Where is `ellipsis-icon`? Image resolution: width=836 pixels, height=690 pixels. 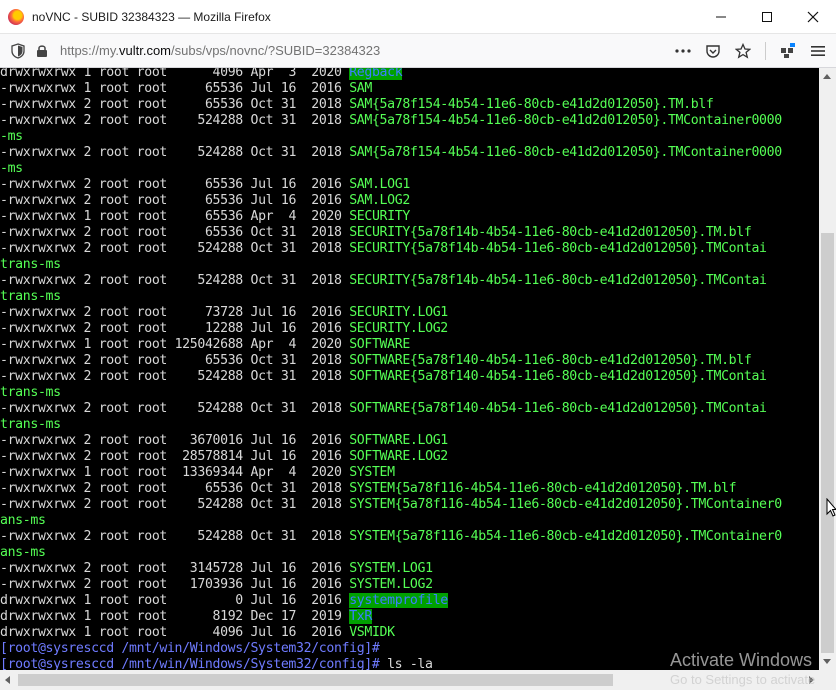
ellipsis-icon is located at coordinates (683, 51).